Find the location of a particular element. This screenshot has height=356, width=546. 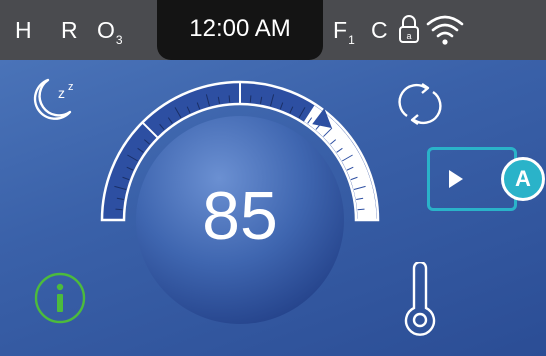

thermometer-icon is located at coordinates (420, 300).